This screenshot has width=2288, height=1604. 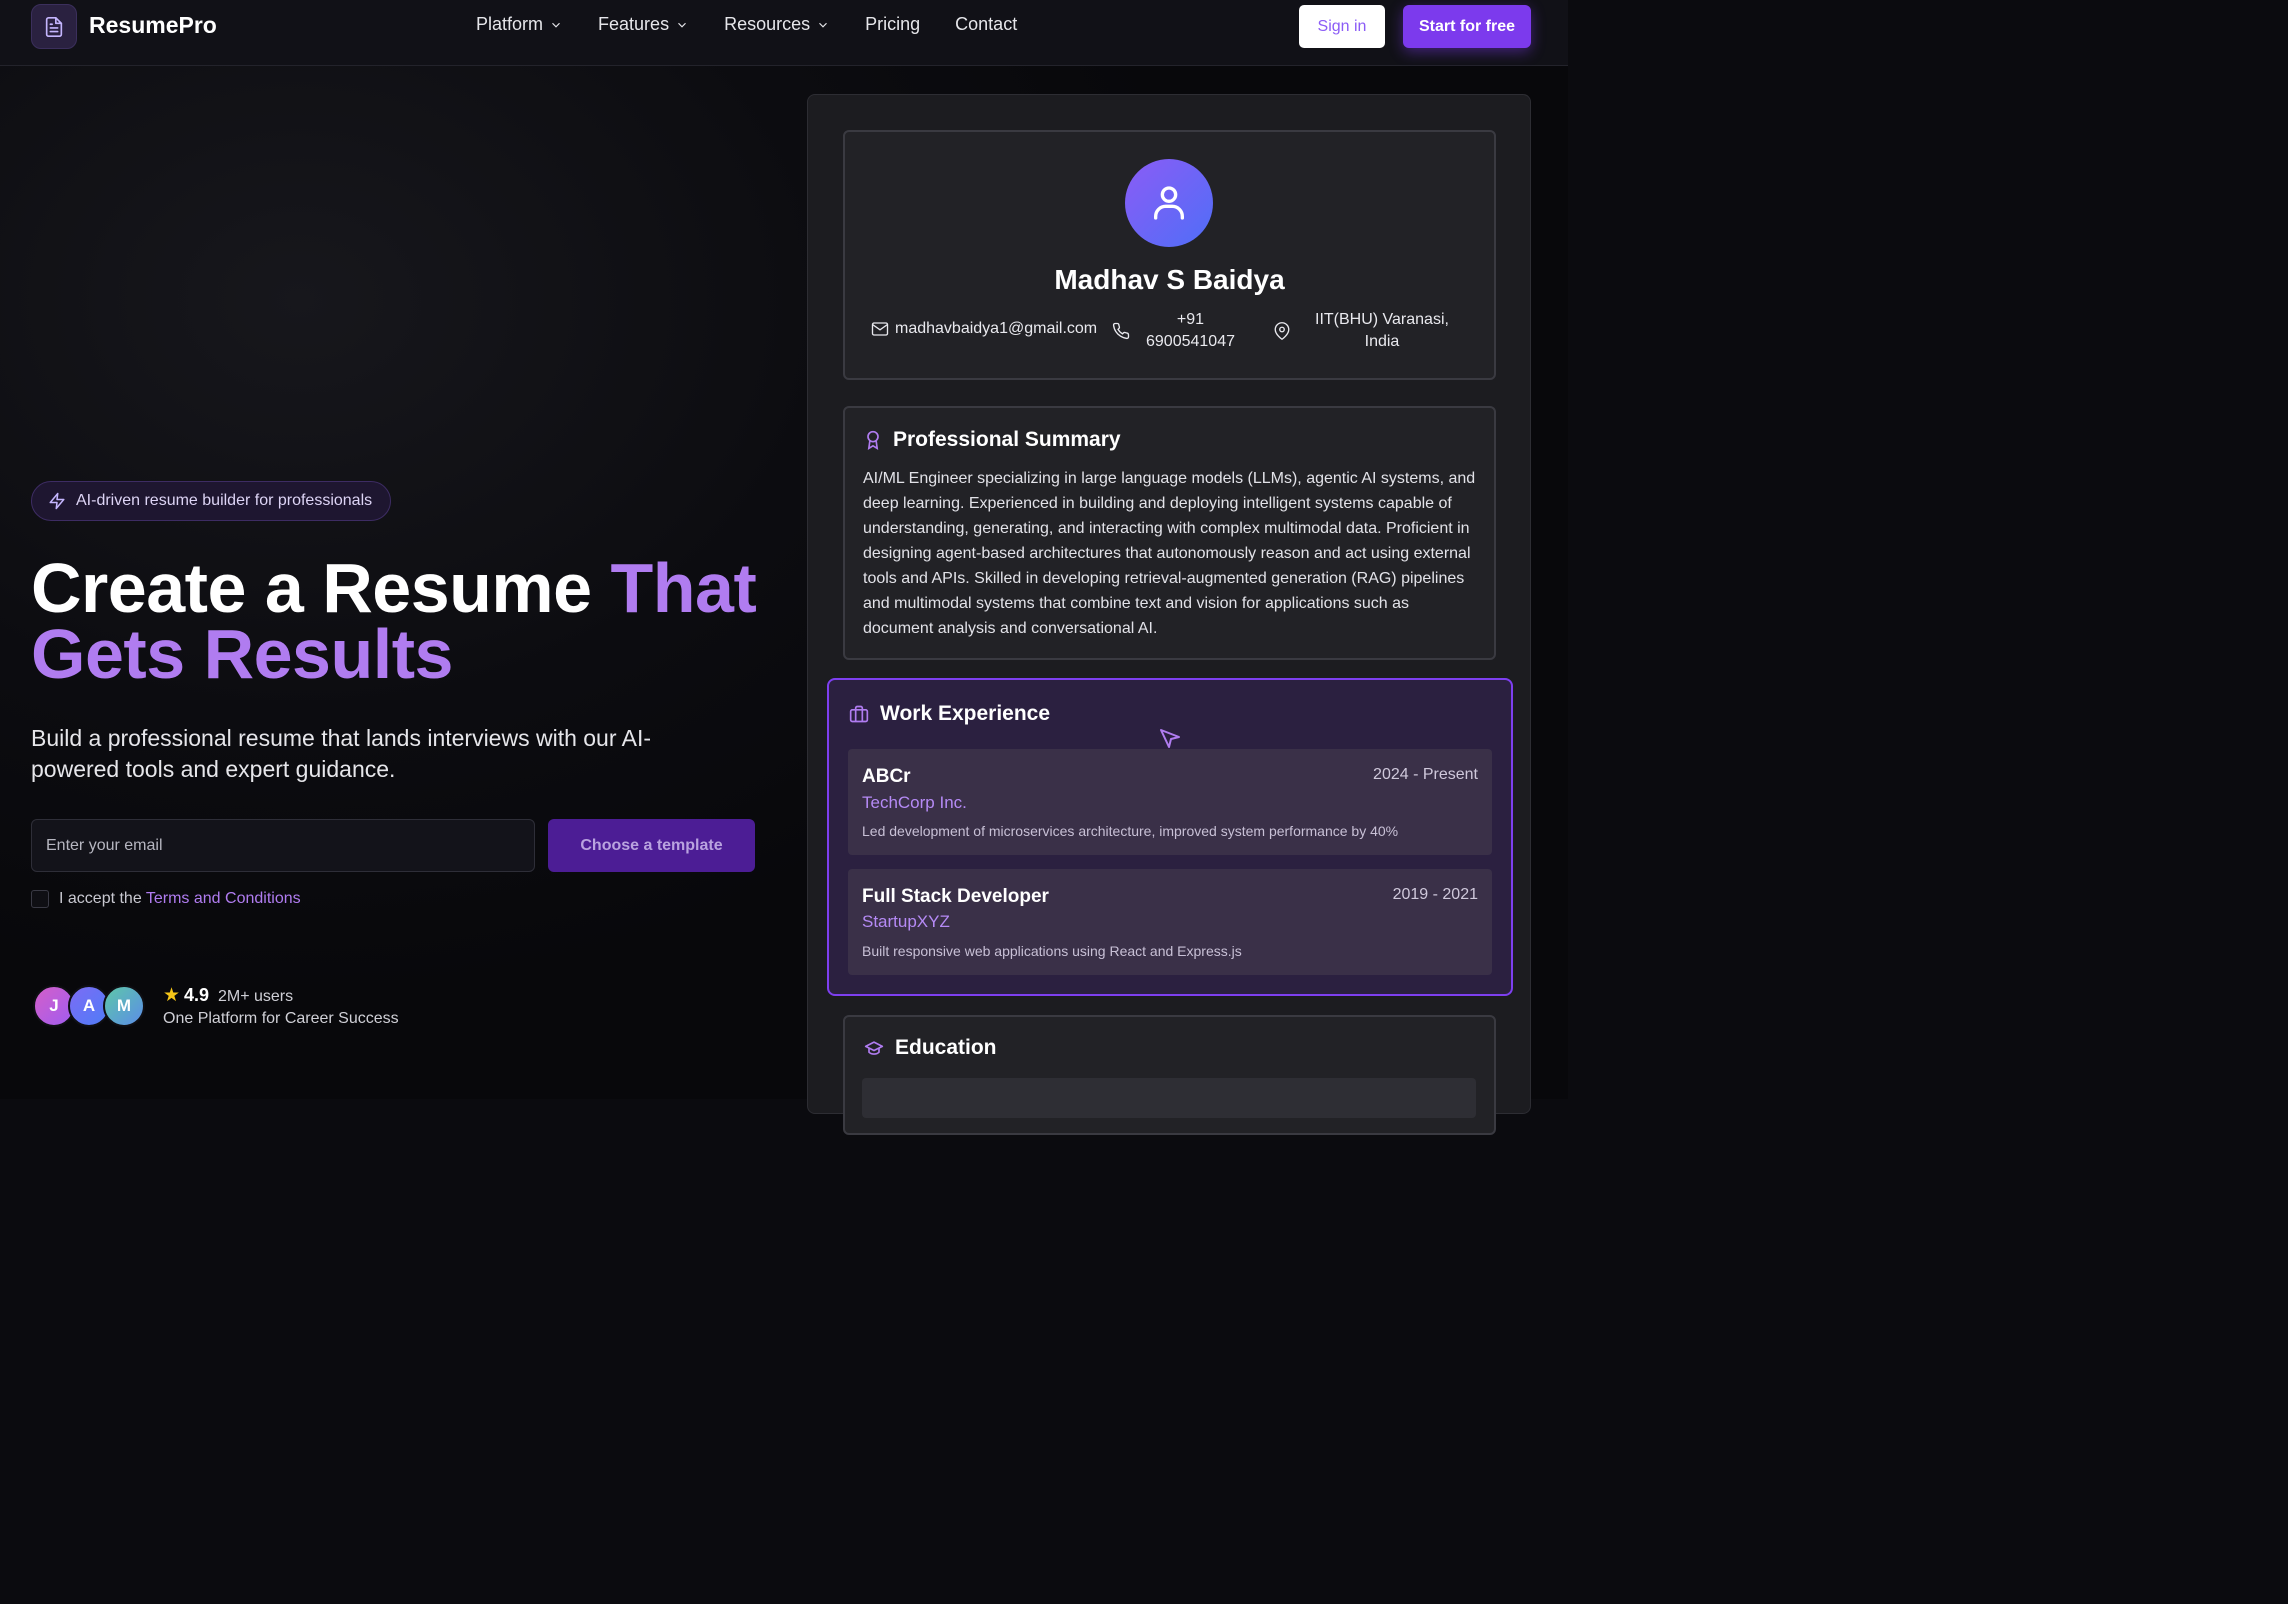 I want to click on terms-text: I accept the Terms and Conditions, so click(x=180, y=899).